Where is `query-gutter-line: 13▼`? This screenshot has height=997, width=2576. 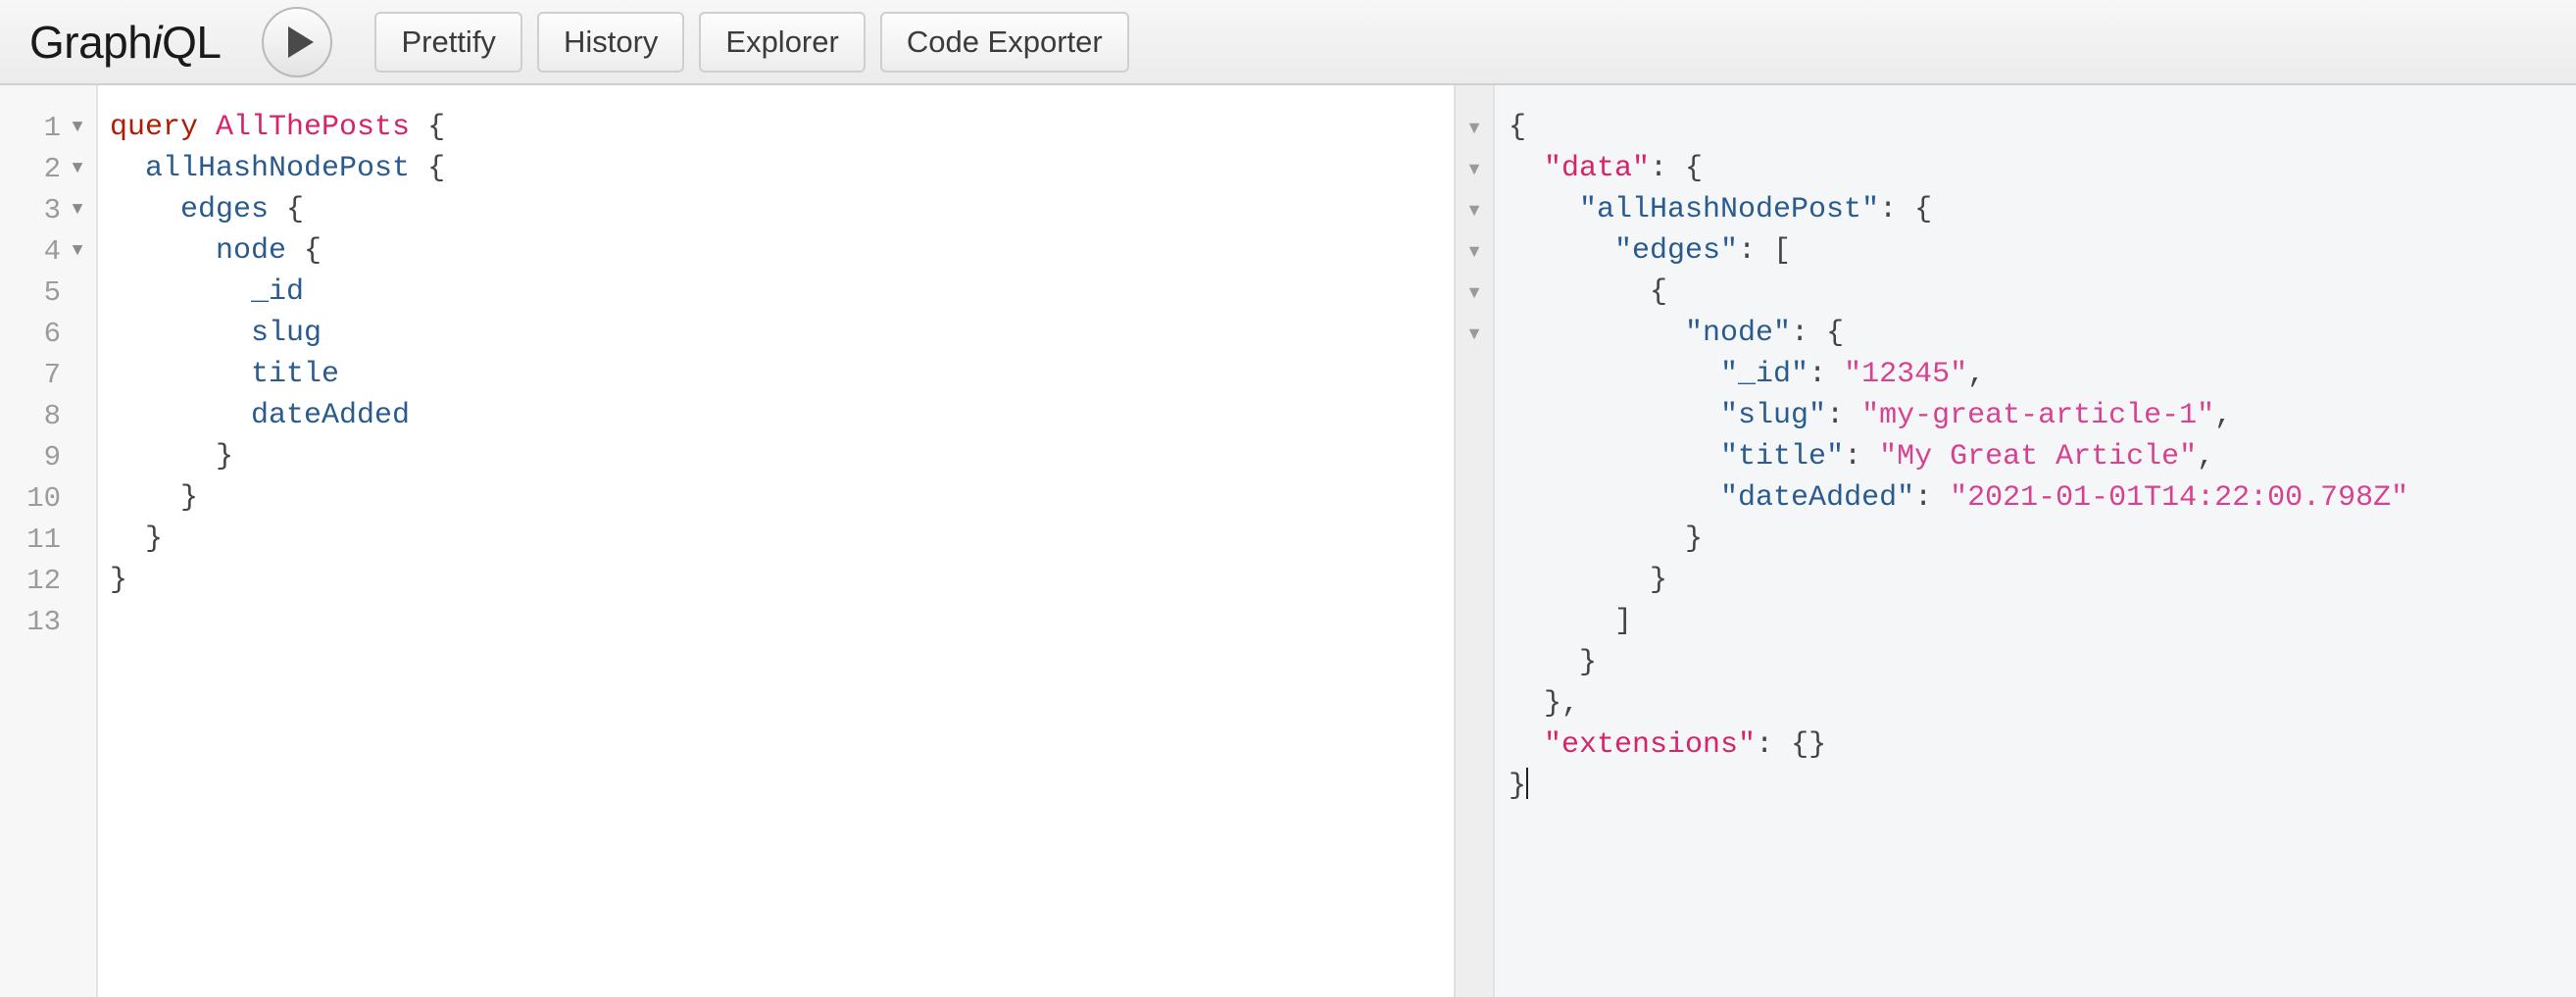
query-gutter-line: 13▼ is located at coordinates (48, 622).